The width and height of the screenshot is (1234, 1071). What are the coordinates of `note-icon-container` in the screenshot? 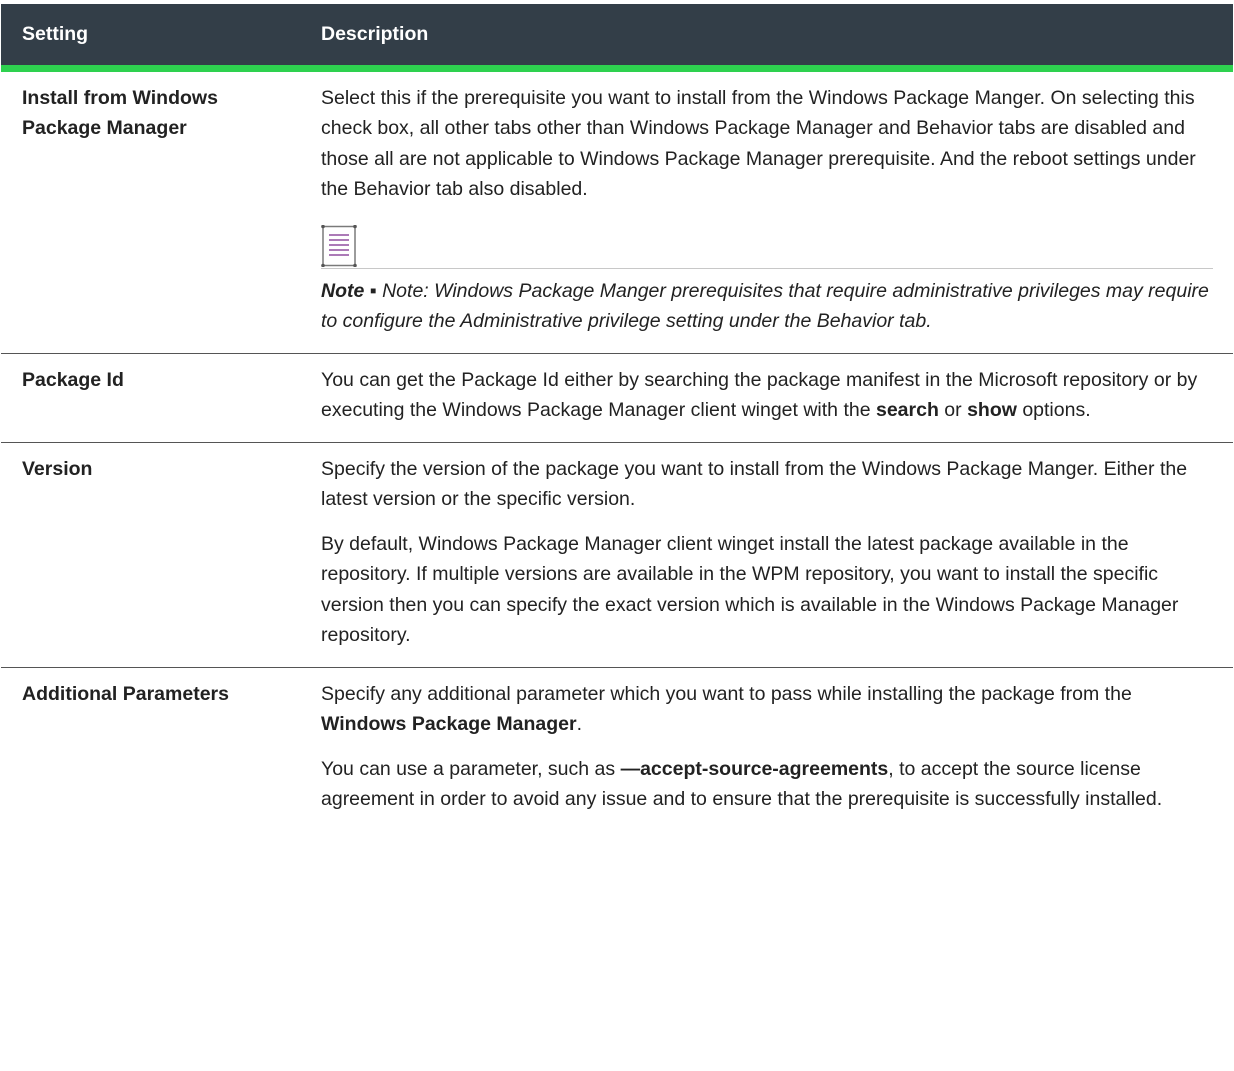 It's located at (767, 244).